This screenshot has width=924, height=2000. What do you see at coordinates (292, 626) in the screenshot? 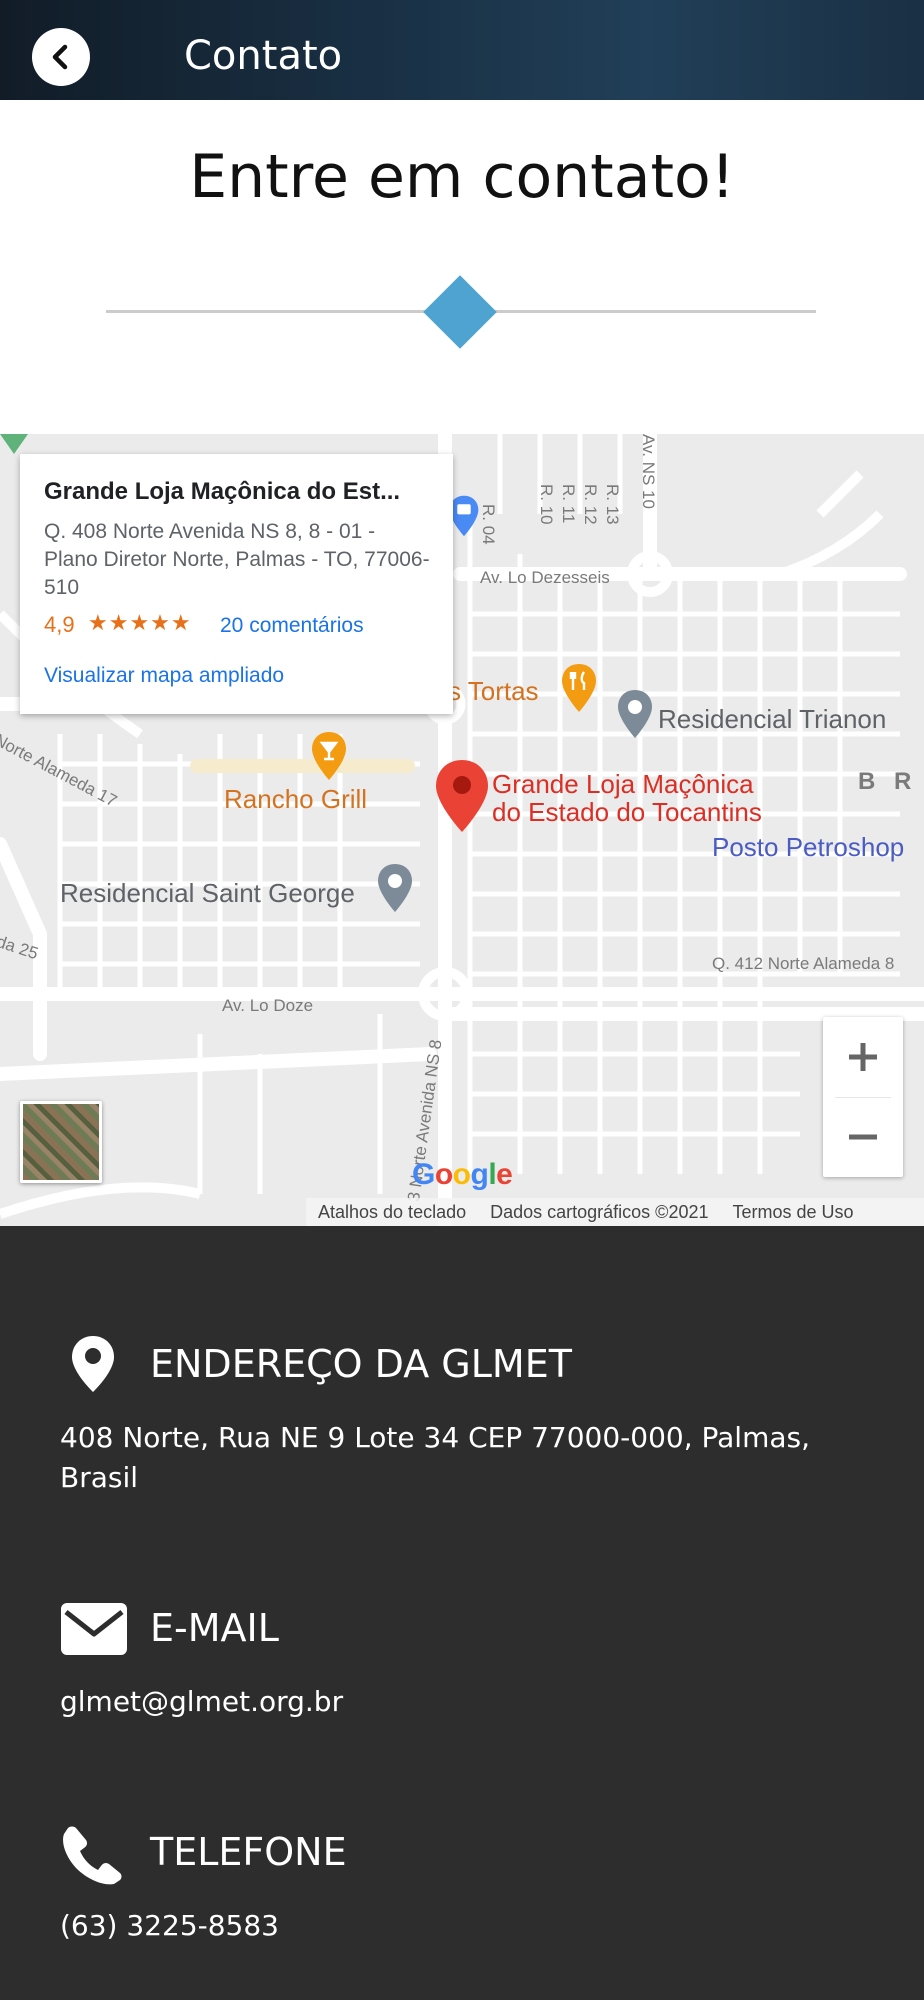
I see `reviews-link: 20 comentários` at bounding box center [292, 626].